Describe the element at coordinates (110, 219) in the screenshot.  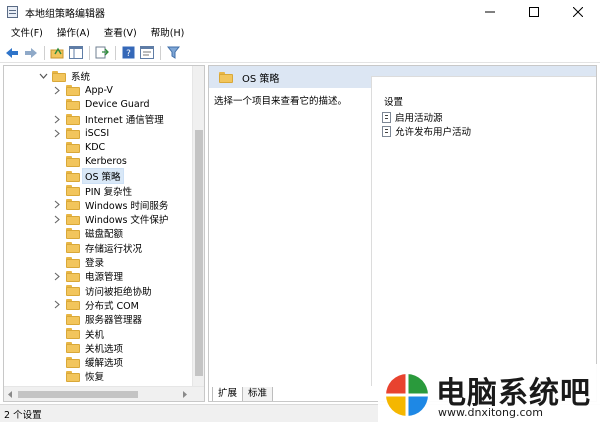
I see `tree-item: Windows 文件保护` at that location.